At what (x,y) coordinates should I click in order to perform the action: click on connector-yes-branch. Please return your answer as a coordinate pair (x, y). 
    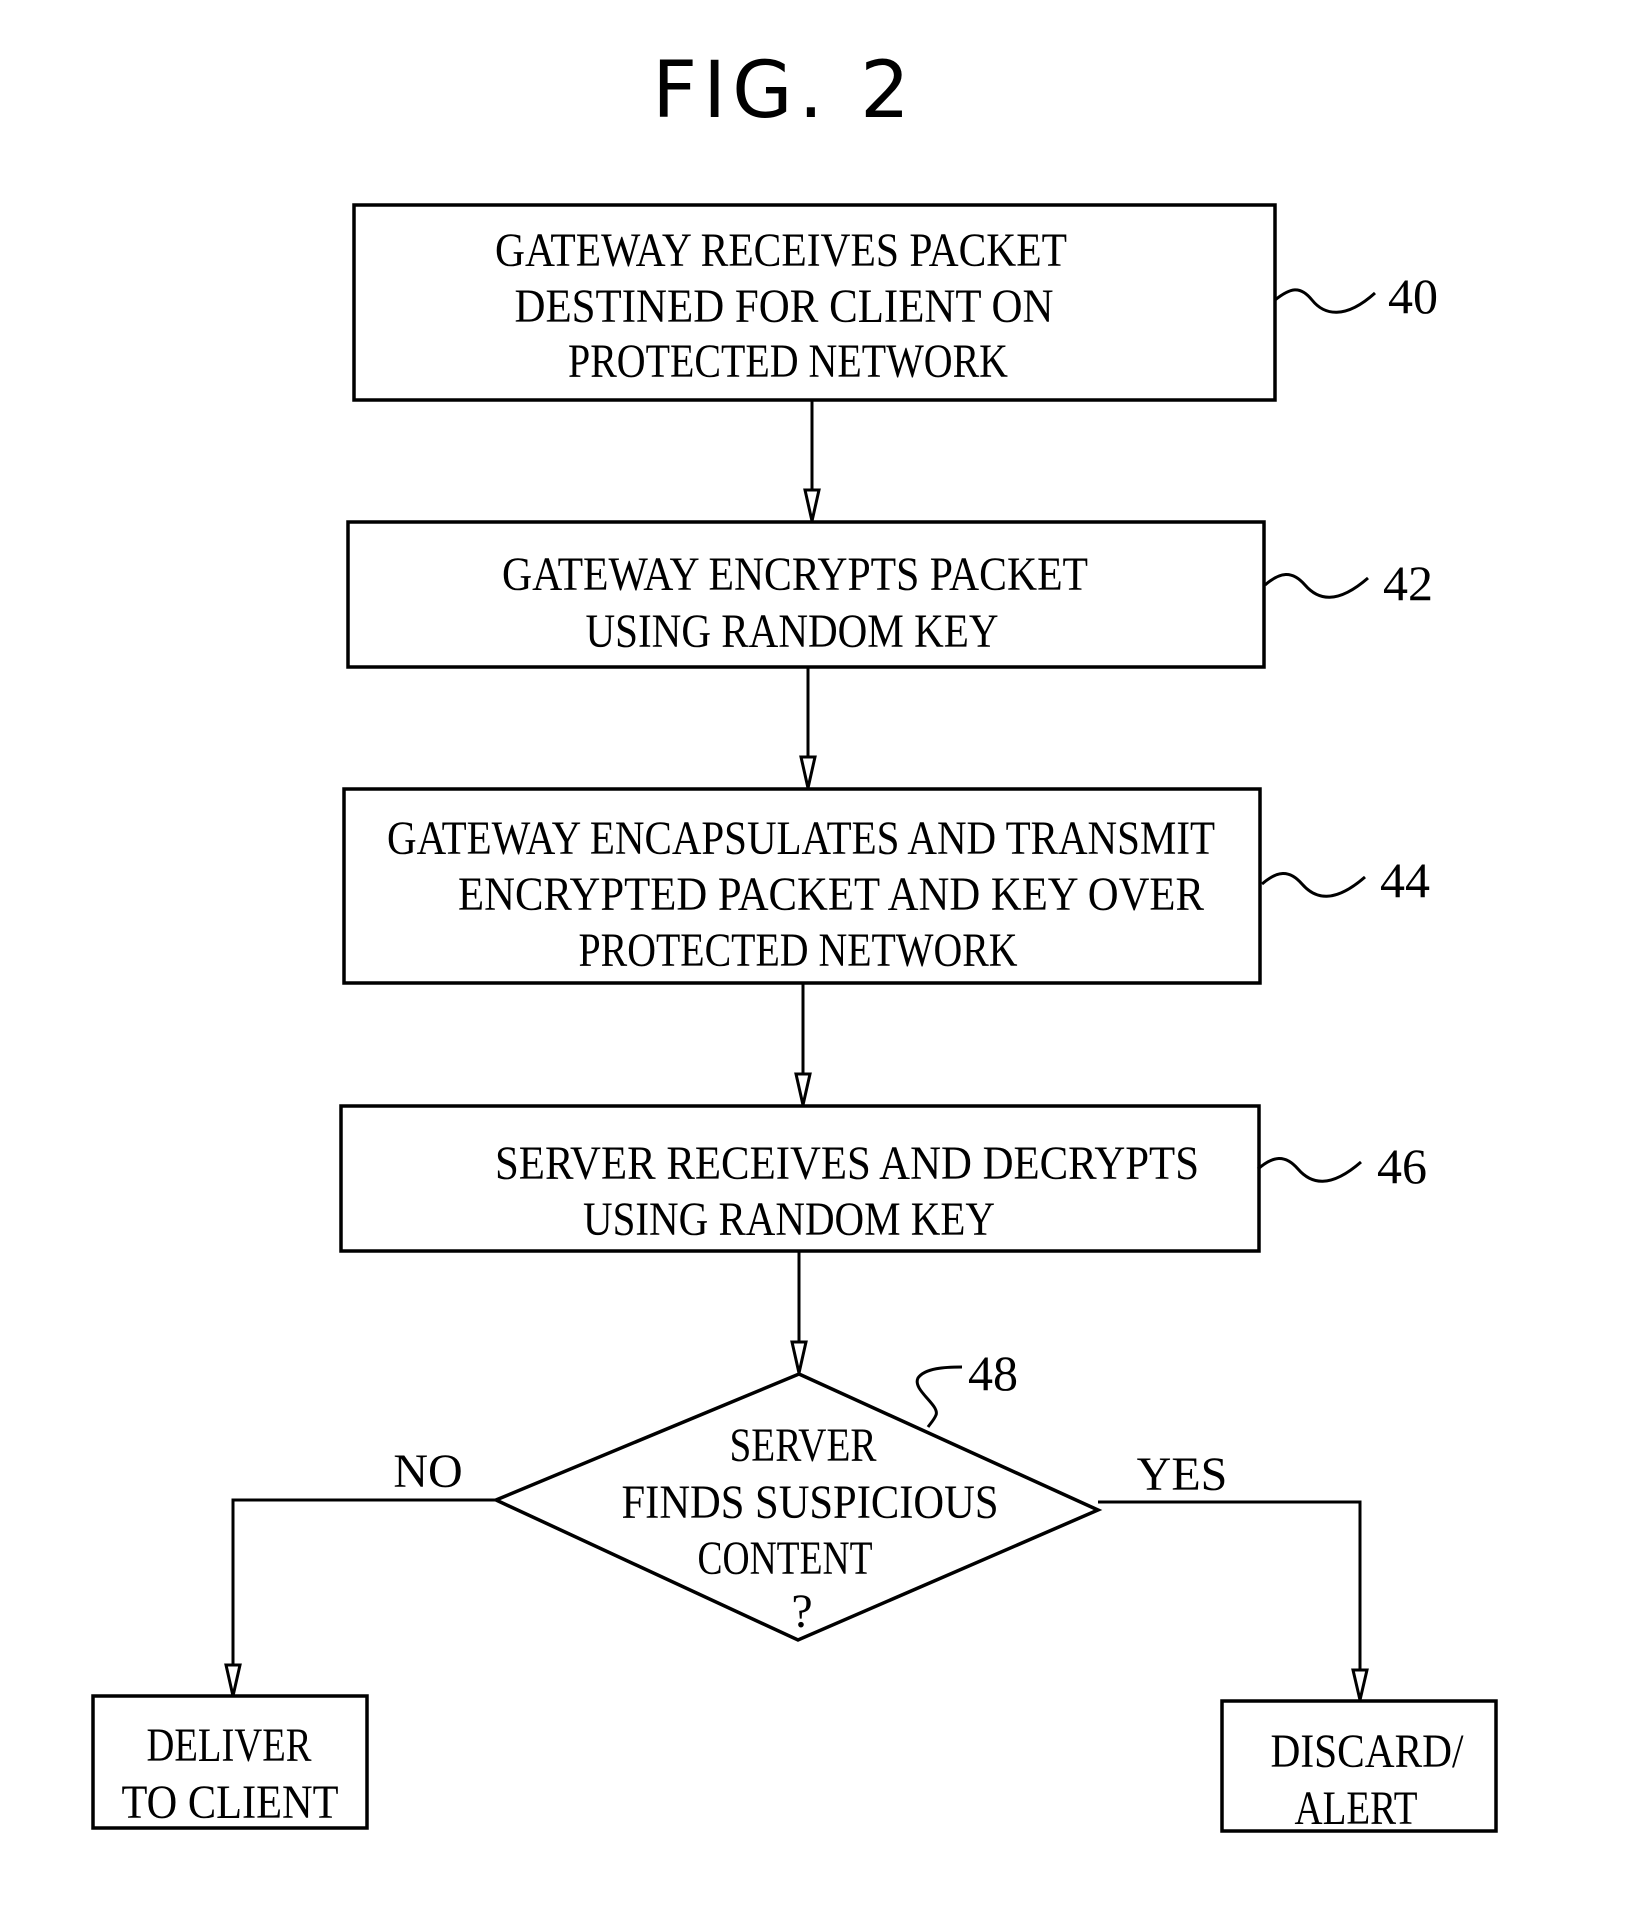
    Looking at the image, I should click on (1230, 1585).